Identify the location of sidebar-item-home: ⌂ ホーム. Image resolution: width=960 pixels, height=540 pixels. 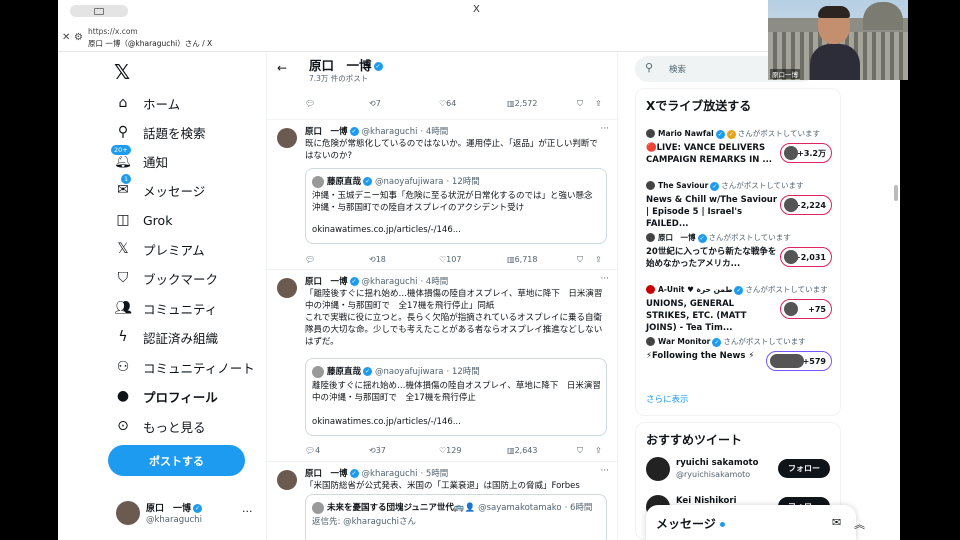
(147, 103).